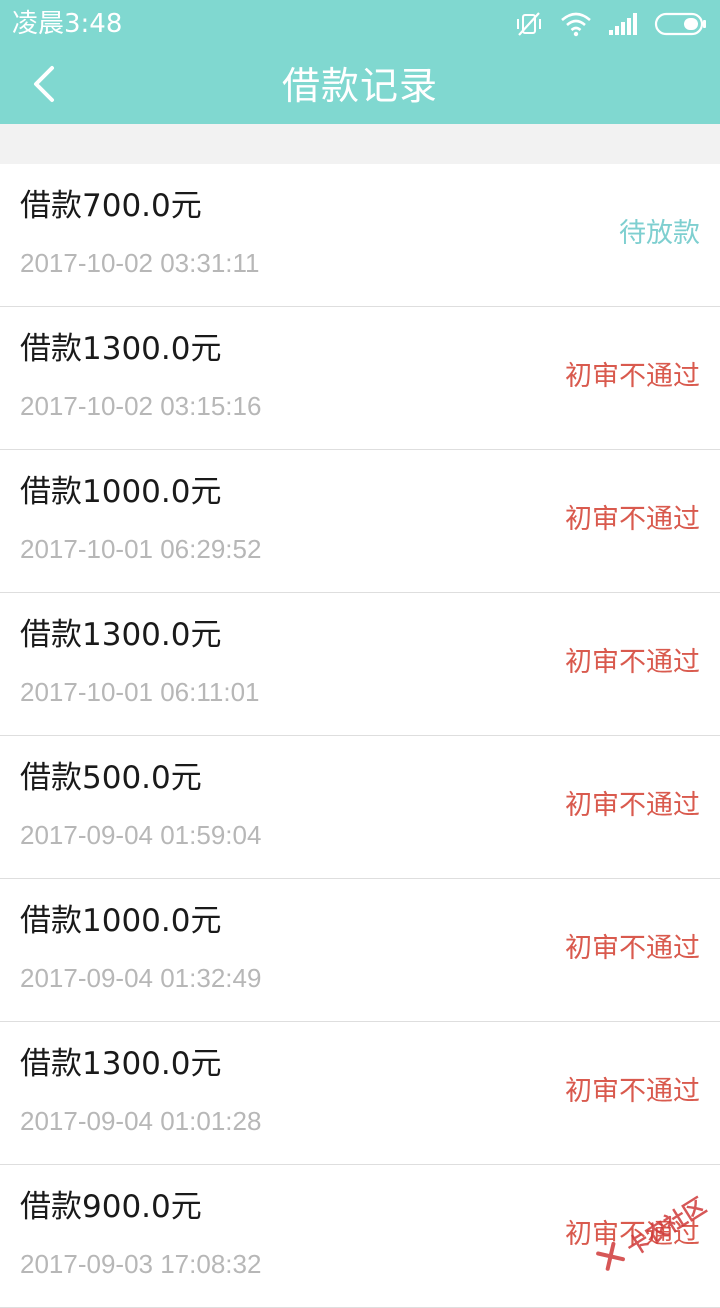 Image resolution: width=720 pixels, height=1308 pixels. What do you see at coordinates (360, 24) in the screenshot?
I see `status-bar: 凌晨3:48` at bounding box center [360, 24].